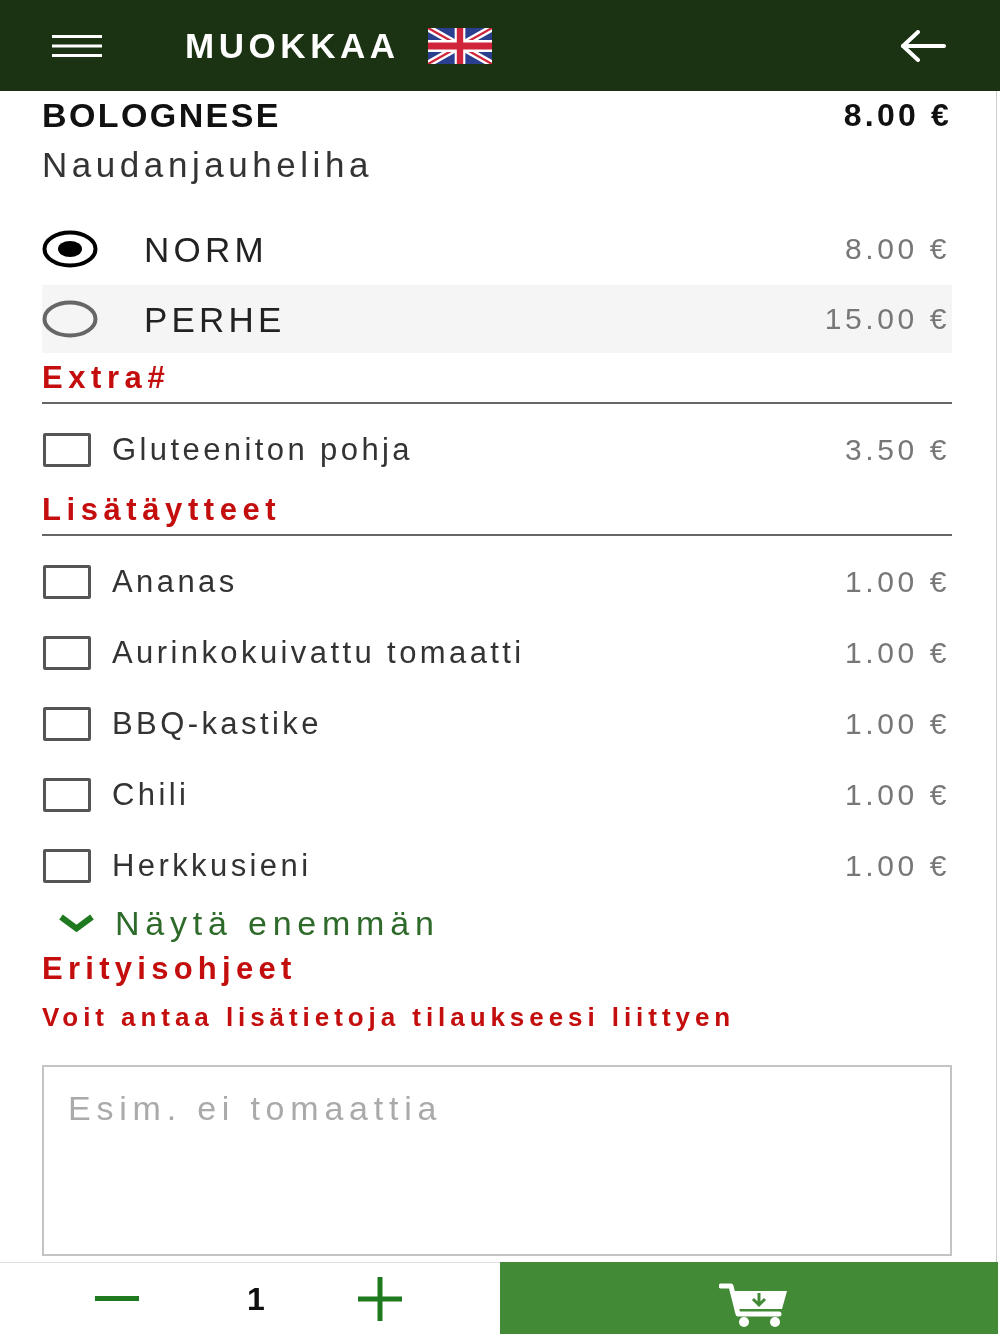 This screenshot has width=1000, height=1334. Describe the element at coordinates (389, 1017) in the screenshot. I see `instructions-hint: Voit antaa lisätietoja tilaukseesi liittyen` at that location.